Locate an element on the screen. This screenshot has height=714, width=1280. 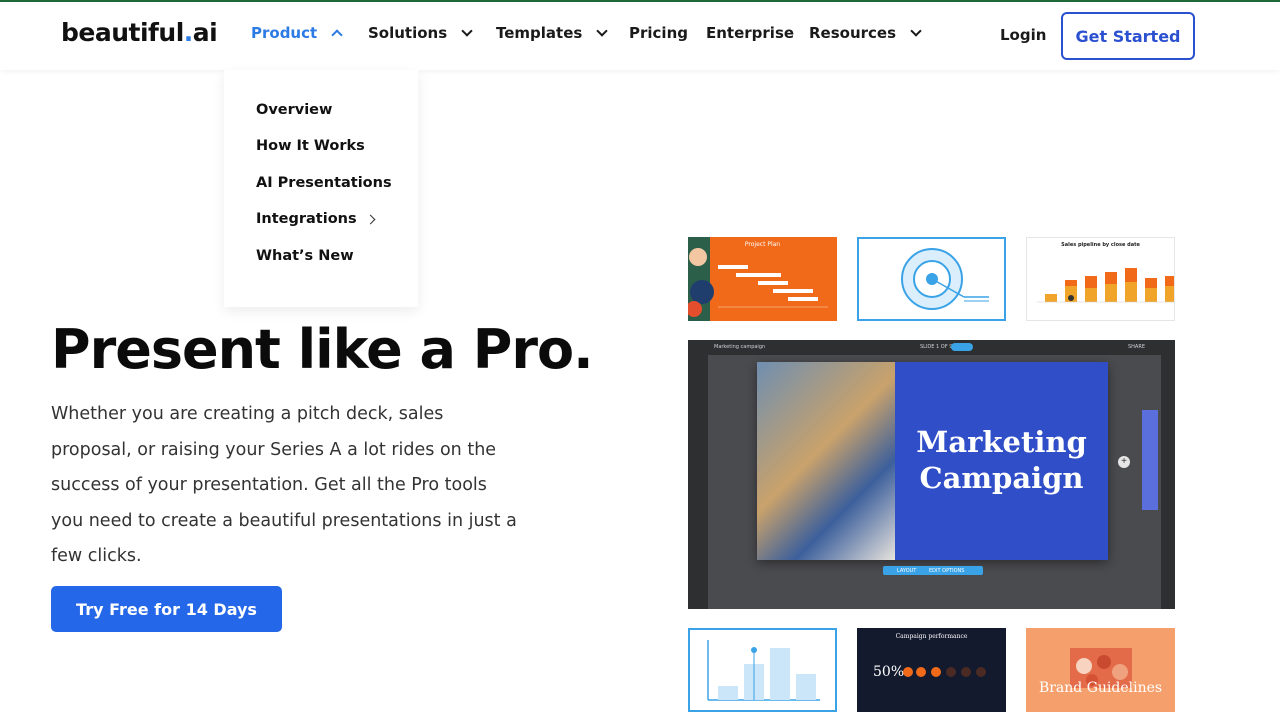
nav-pricing: Pricing is located at coordinates (658, 33).